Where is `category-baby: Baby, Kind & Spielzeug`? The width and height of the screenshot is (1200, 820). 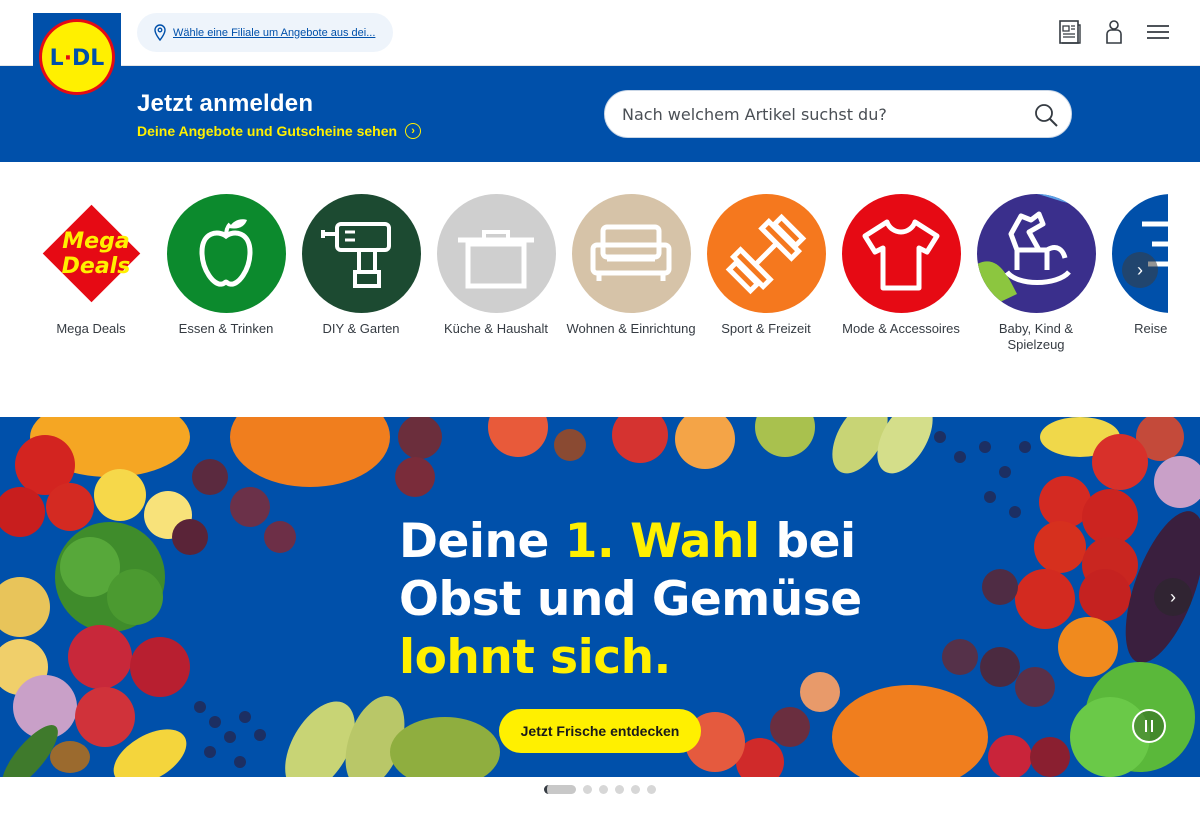
category-baby: Baby, Kind & Spielzeug is located at coordinates (1036, 273).